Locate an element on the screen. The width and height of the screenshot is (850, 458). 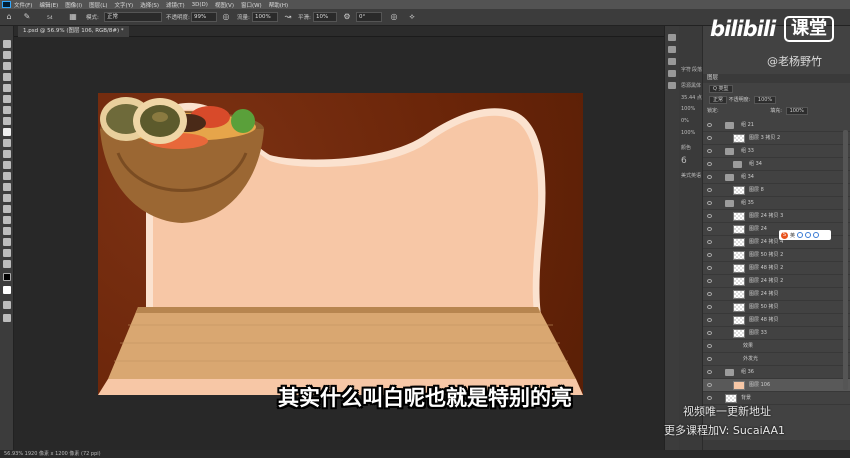
hand-tool-icon is located at coordinates (7, 253).